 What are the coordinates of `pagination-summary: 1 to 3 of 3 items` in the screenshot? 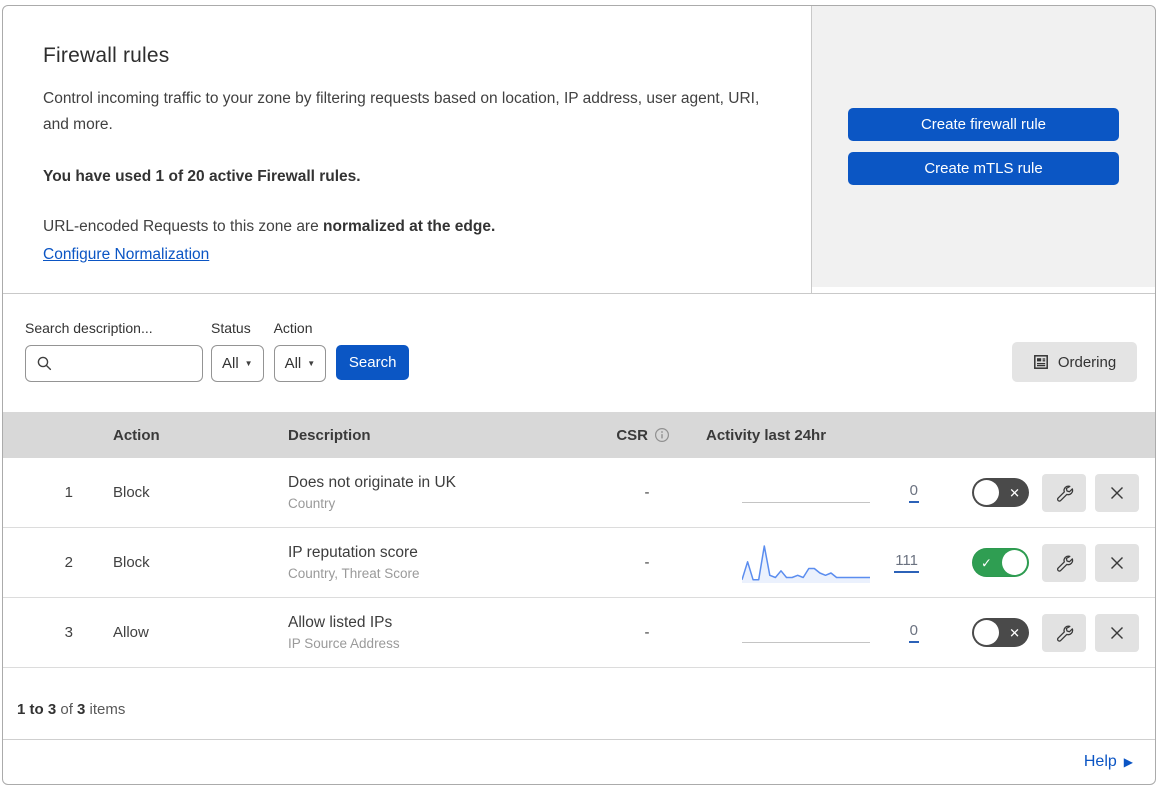 It's located at (71, 709).